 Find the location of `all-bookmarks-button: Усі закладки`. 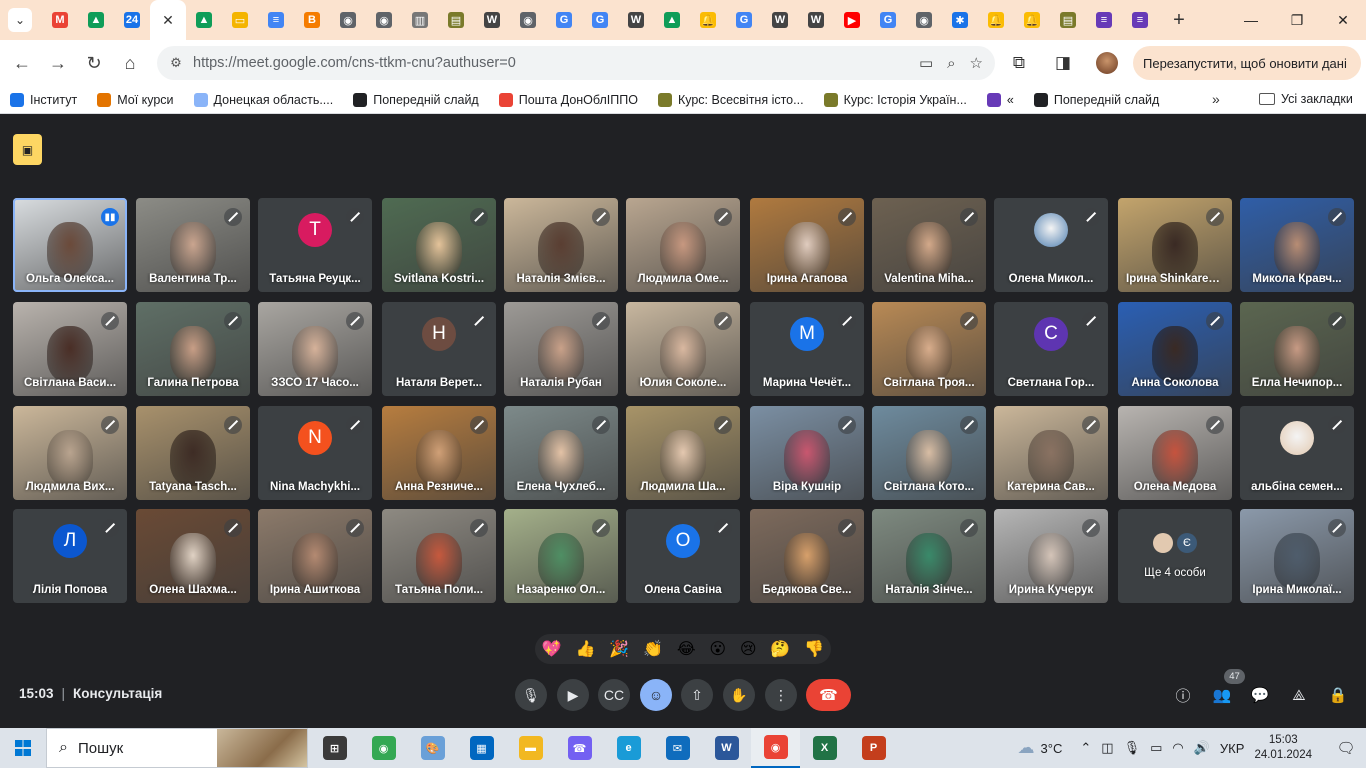

all-bookmarks-button: Усі закладки is located at coordinates (1306, 99).